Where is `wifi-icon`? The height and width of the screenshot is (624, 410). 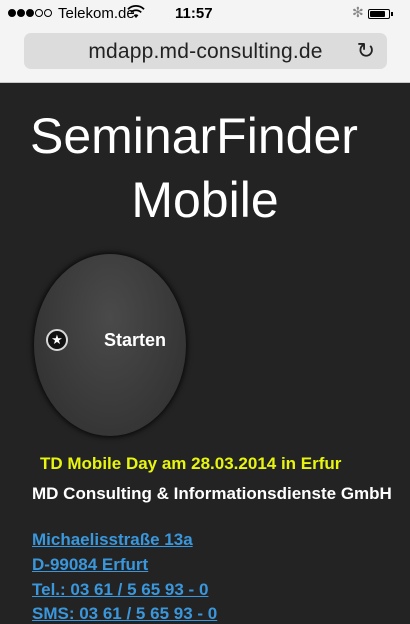
wifi-icon is located at coordinates (136, 14).